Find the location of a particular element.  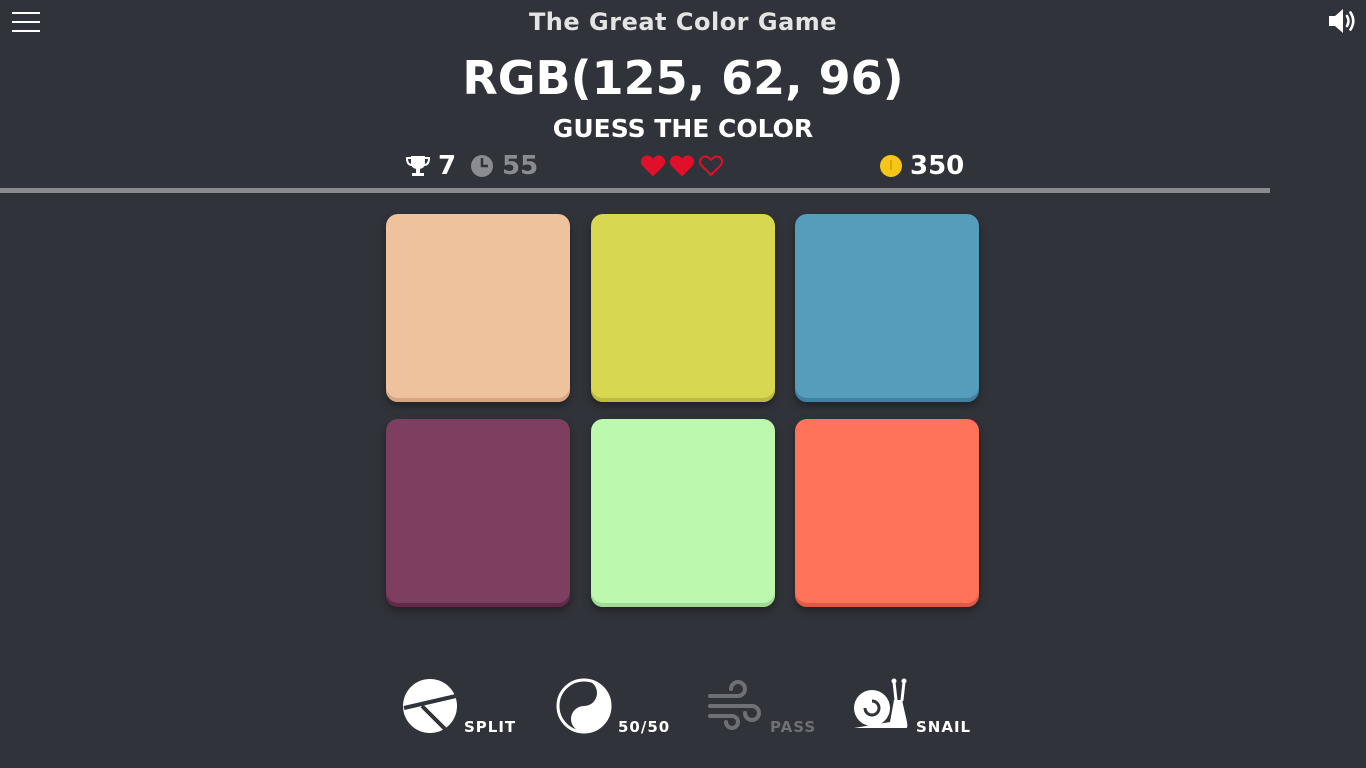

timer-value: 55 is located at coordinates (520, 166).